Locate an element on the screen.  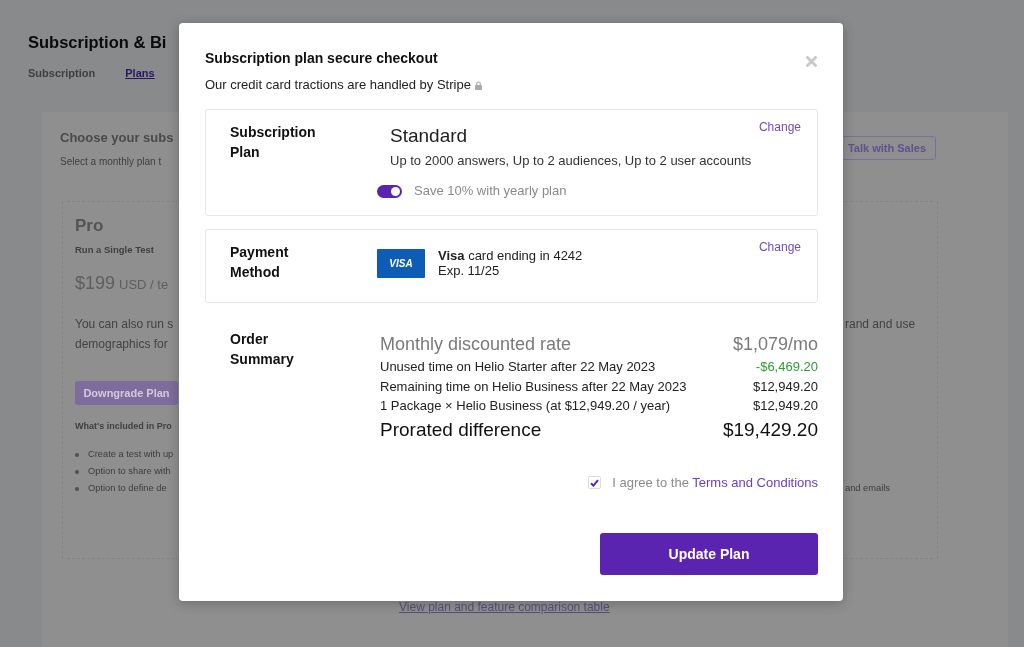
card-expiry: Exp. 11/25 is located at coordinates (469, 270).